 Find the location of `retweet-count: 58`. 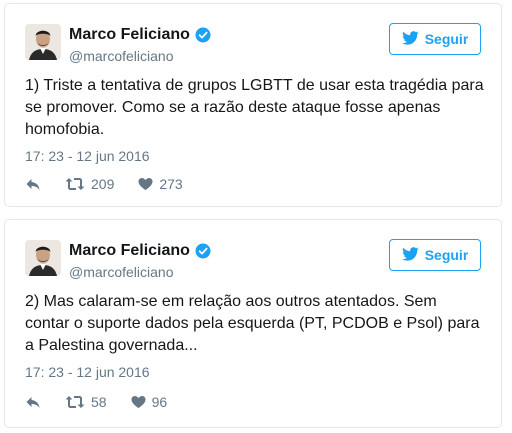

retweet-count: 58 is located at coordinates (99, 402).